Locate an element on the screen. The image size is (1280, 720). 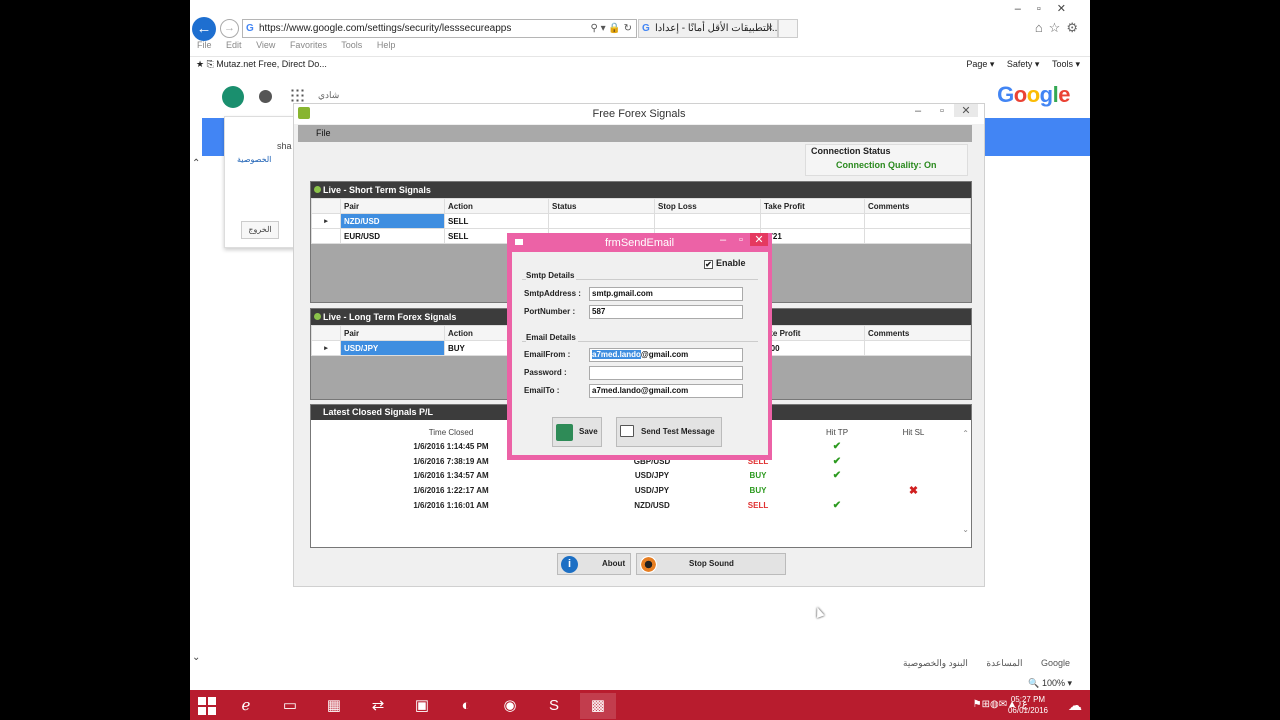
col-take-profit: ake Profit is located at coordinates (812, 333).